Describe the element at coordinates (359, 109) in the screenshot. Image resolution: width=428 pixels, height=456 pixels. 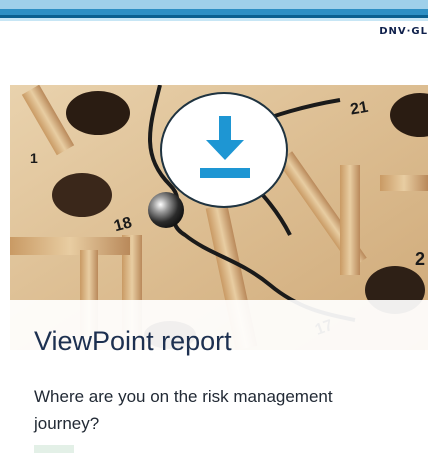
I see `board-number: 21` at that location.